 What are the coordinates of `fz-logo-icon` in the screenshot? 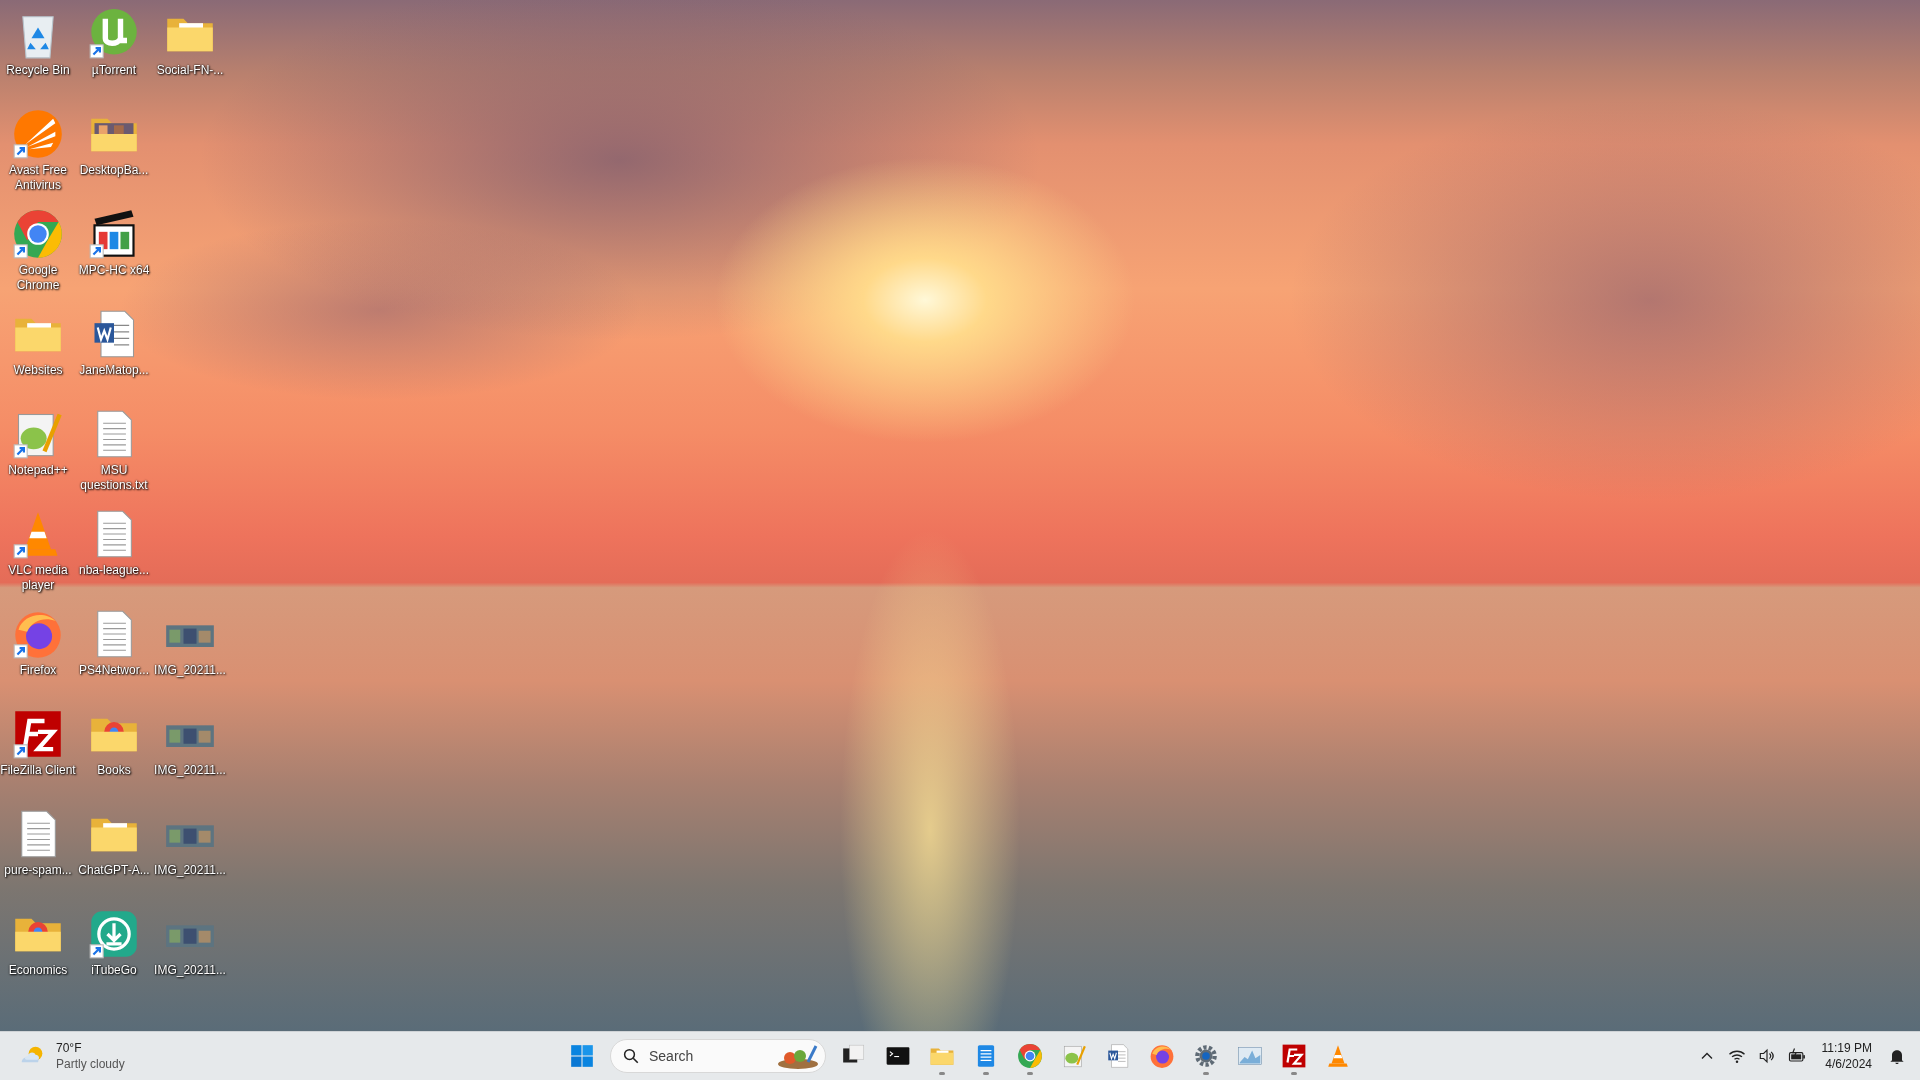 It's located at (1294, 1056).